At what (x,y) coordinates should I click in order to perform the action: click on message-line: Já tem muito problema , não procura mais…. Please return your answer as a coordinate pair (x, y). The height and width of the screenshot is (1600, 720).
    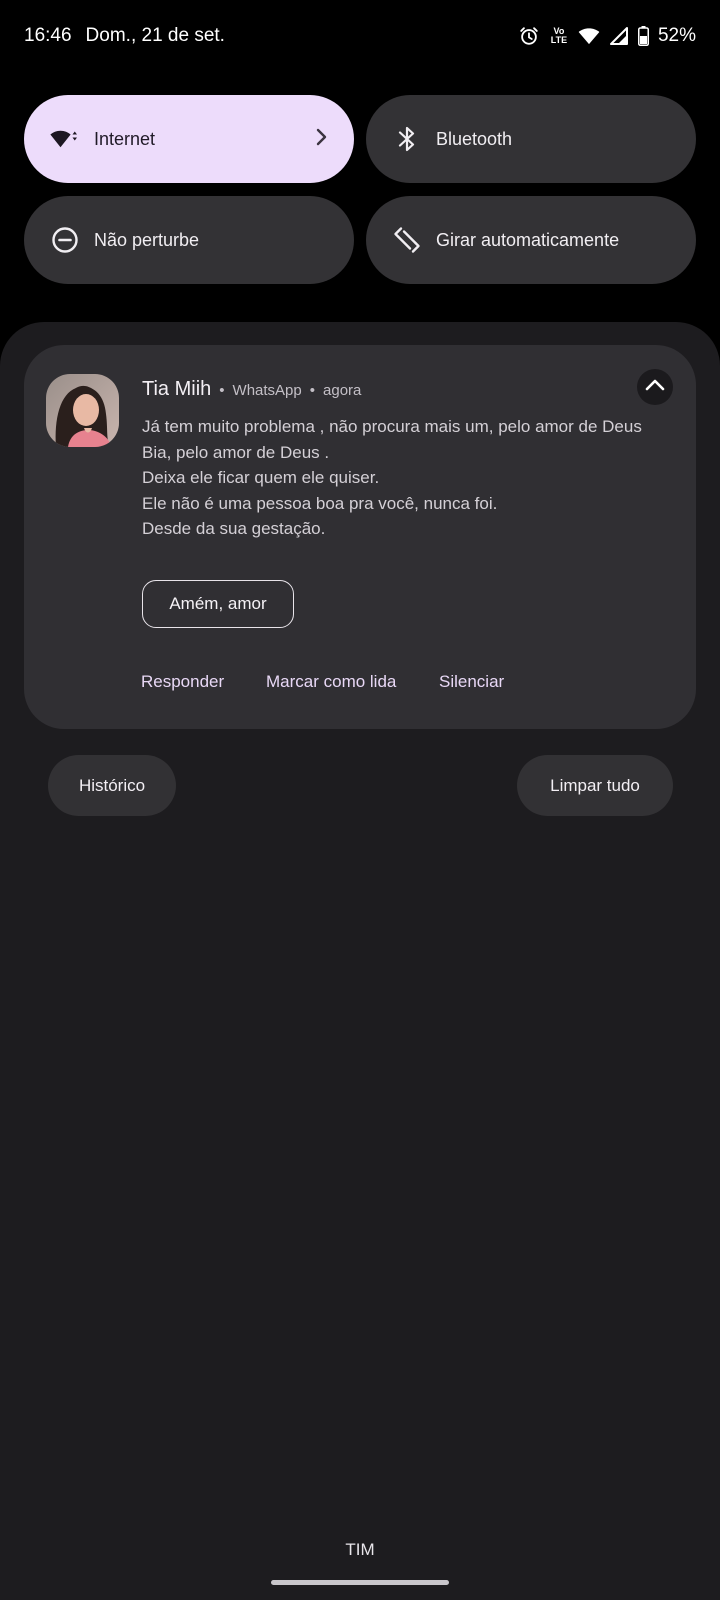
    Looking at the image, I should click on (392, 426).